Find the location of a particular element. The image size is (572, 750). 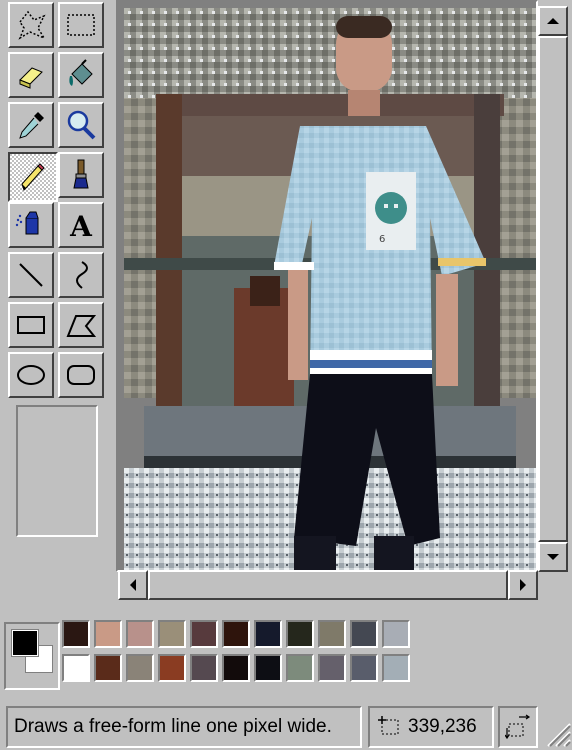

foreground-color-swatch is located at coordinates (25, 643).